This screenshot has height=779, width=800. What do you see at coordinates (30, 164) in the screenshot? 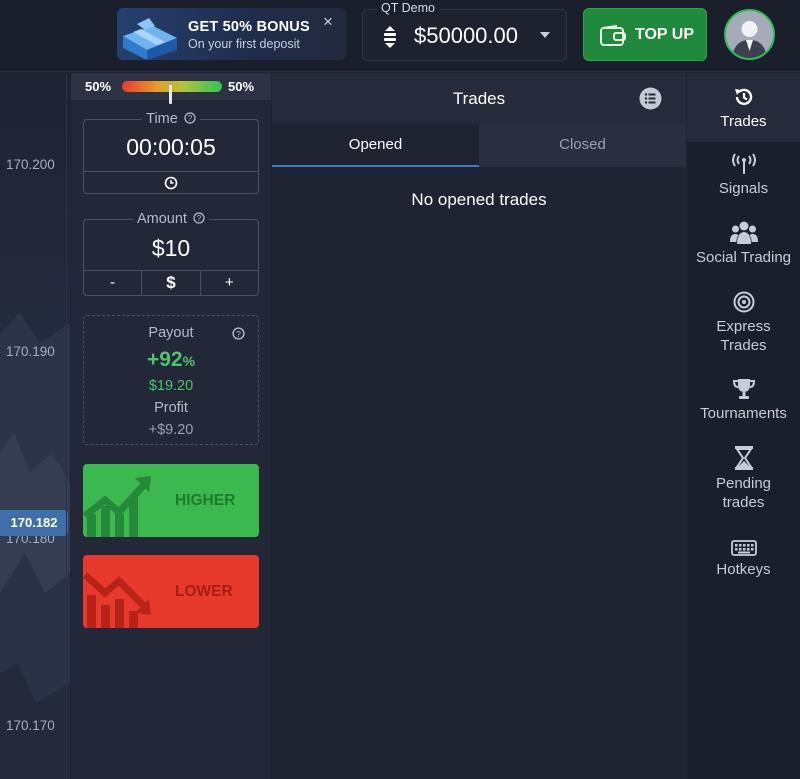
I see `price-label: 170.200` at bounding box center [30, 164].